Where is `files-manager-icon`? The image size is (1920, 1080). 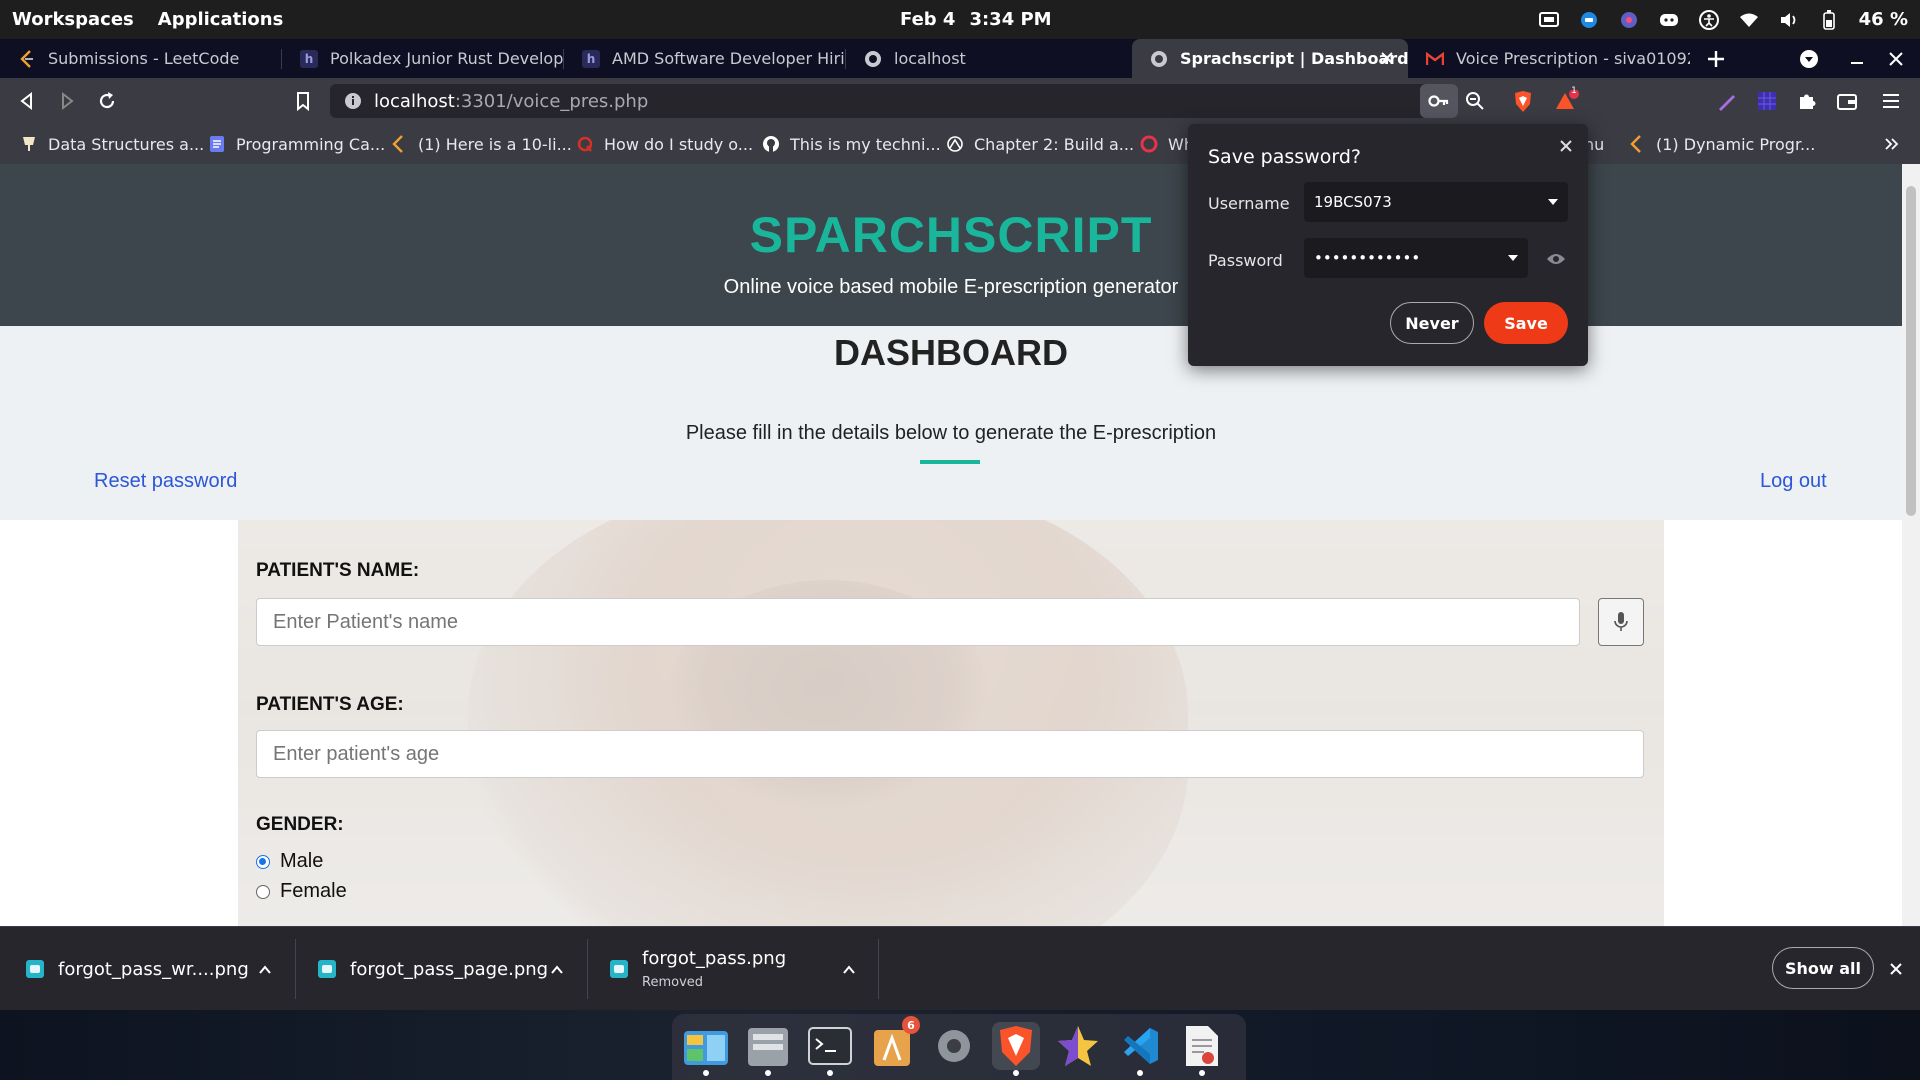 files-manager-icon is located at coordinates (706, 1049).